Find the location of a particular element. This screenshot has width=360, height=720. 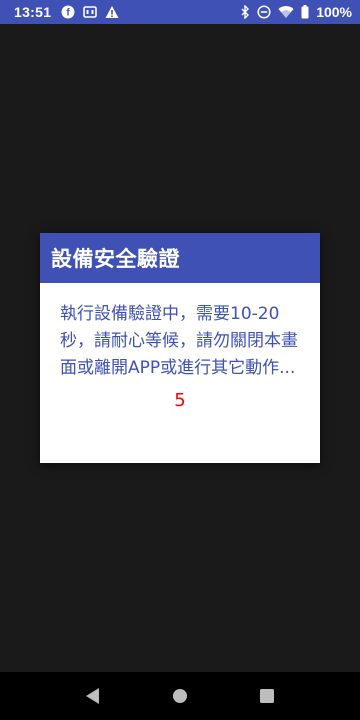

warning-icon is located at coordinates (112, 12).